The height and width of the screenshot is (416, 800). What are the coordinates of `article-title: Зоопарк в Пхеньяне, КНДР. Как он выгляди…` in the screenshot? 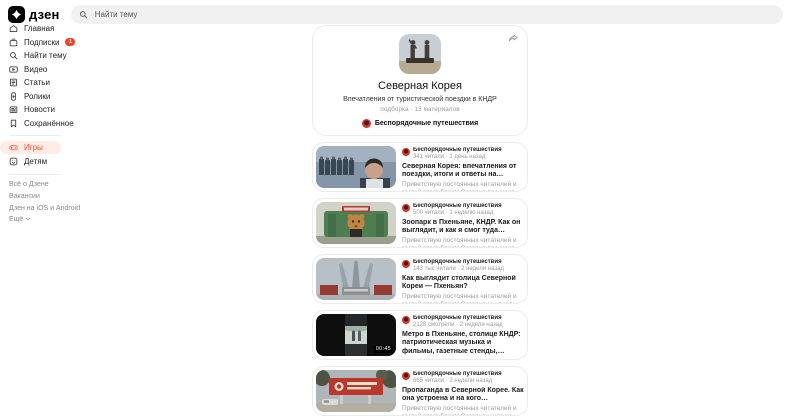 It's located at (463, 227).